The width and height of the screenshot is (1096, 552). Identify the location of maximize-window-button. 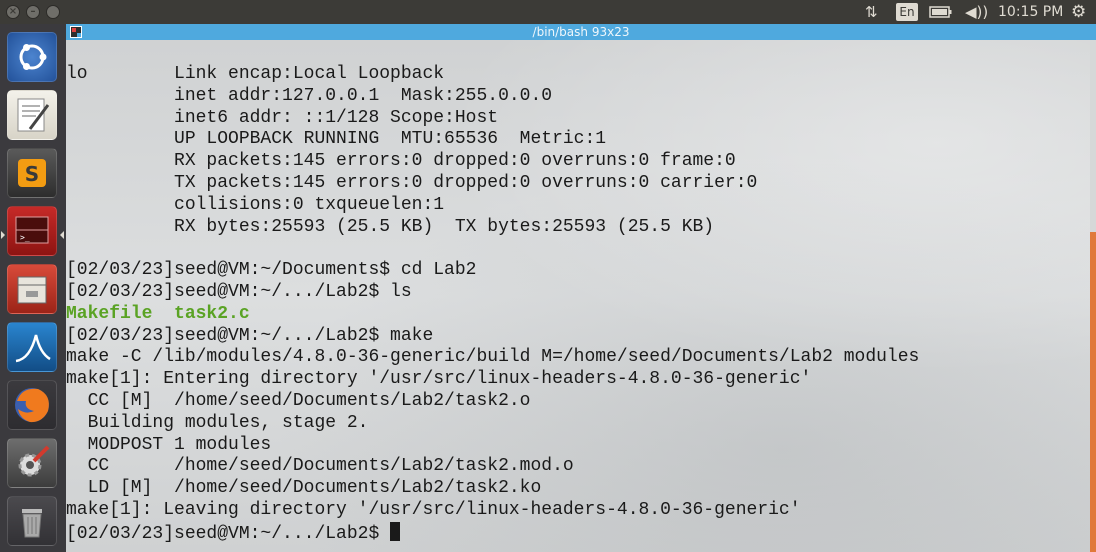
(53, 12).